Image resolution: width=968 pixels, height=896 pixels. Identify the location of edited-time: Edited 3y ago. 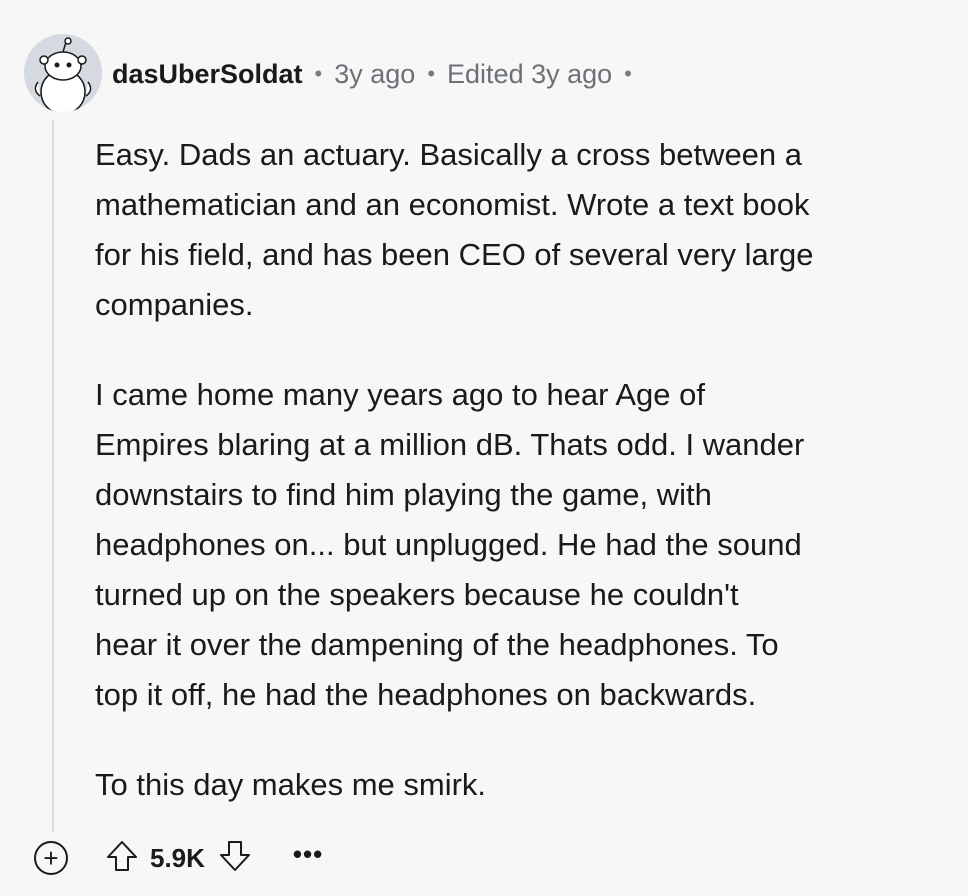
(530, 73).